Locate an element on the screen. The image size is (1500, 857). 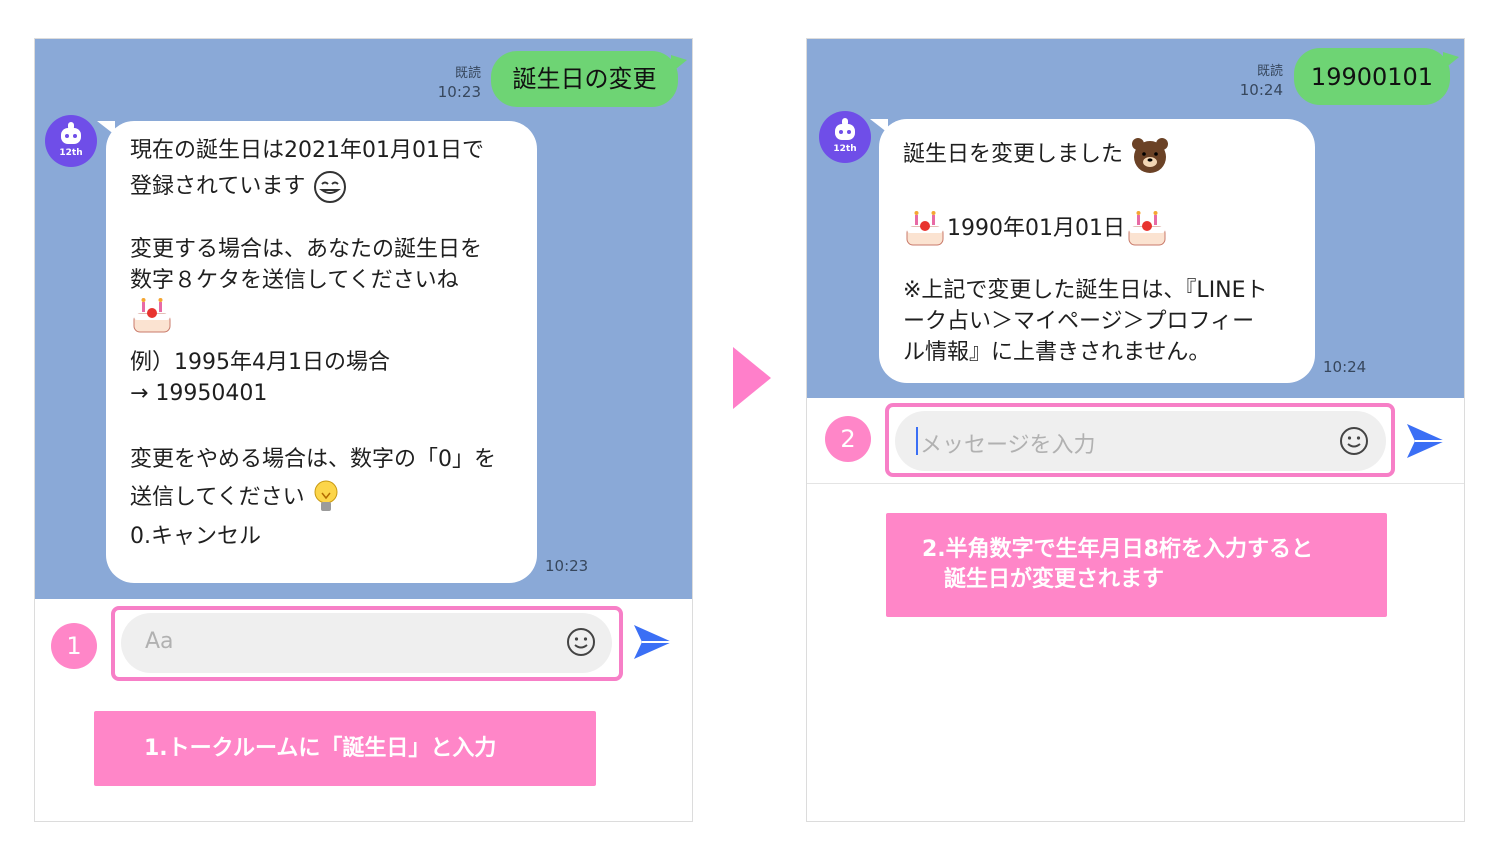
received-time: 10:24 is located at coordinates (1345, 367).